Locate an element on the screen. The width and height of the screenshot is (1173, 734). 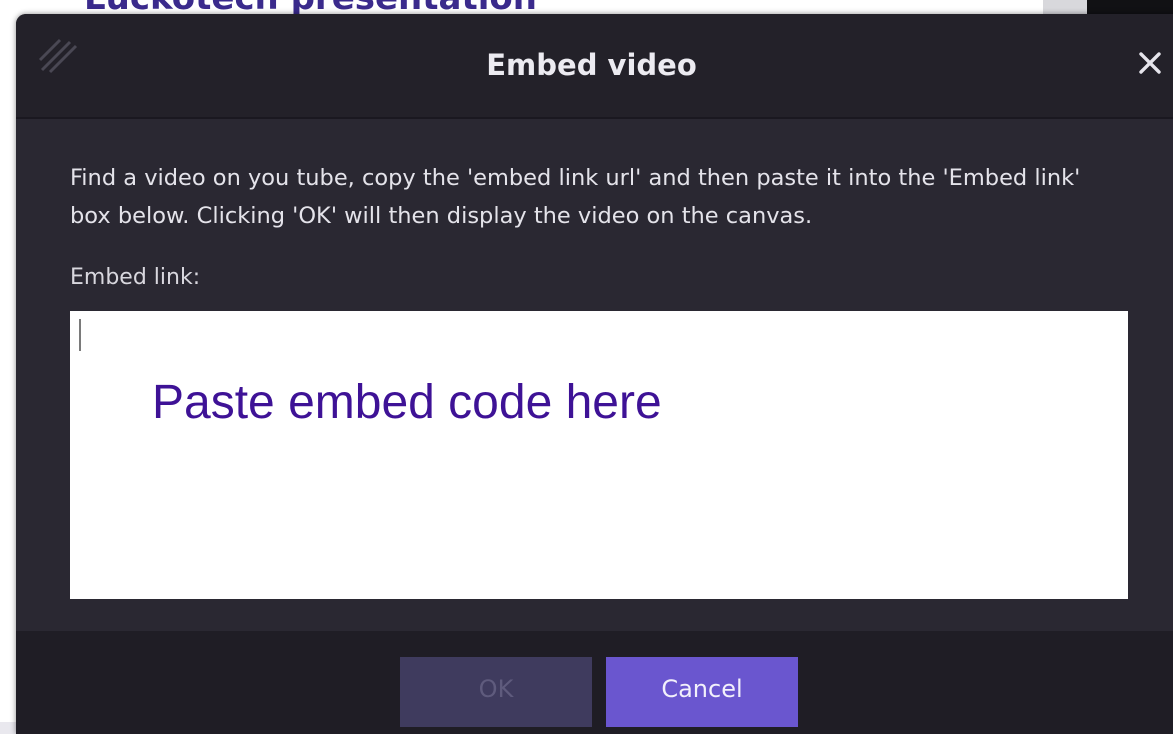
cancel-button: Cancel is located at coordinates (702, 692).